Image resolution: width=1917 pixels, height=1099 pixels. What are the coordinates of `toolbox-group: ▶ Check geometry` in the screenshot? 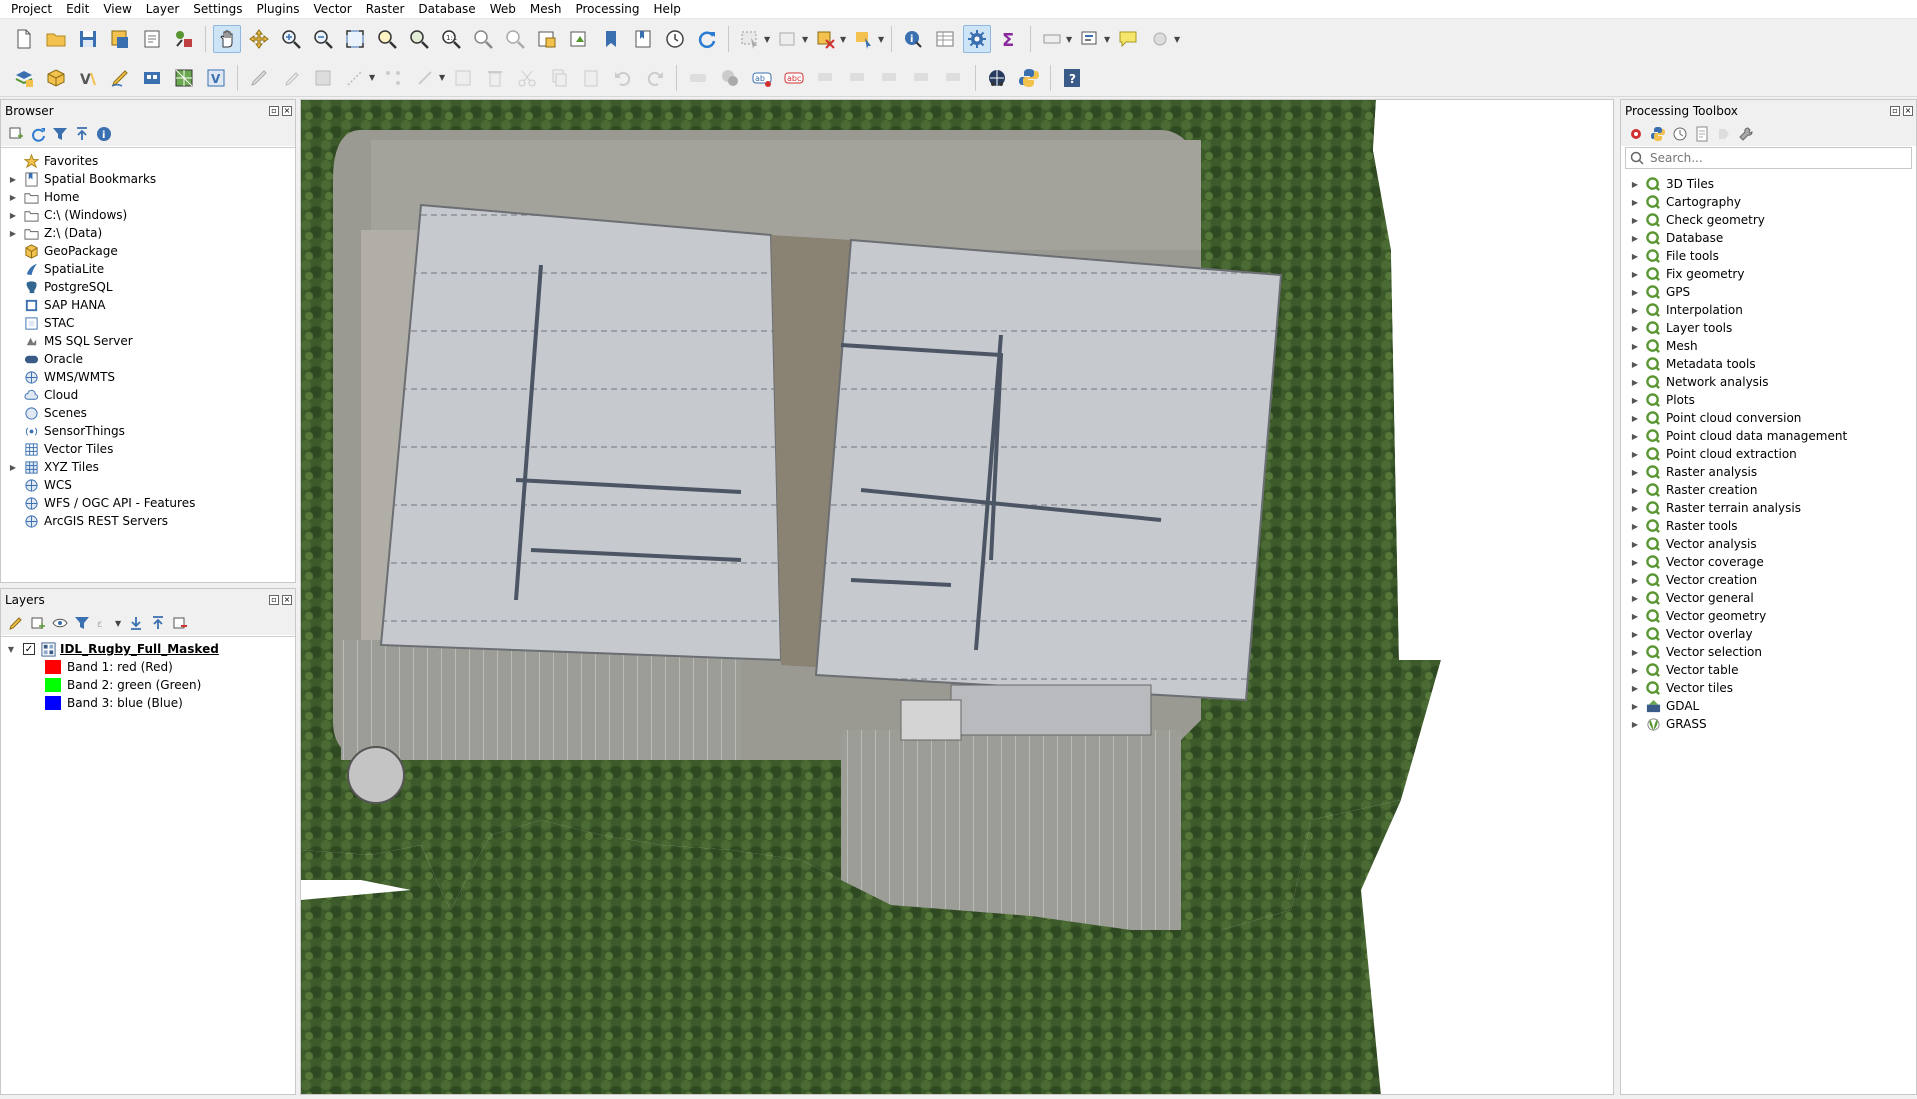 It's located at (1772, 220).